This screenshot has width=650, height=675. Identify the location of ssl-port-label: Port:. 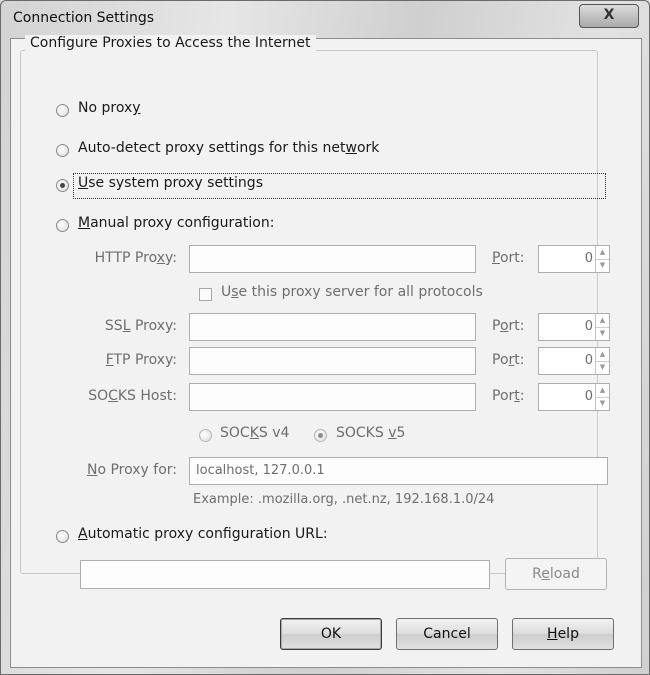
(508, 326).